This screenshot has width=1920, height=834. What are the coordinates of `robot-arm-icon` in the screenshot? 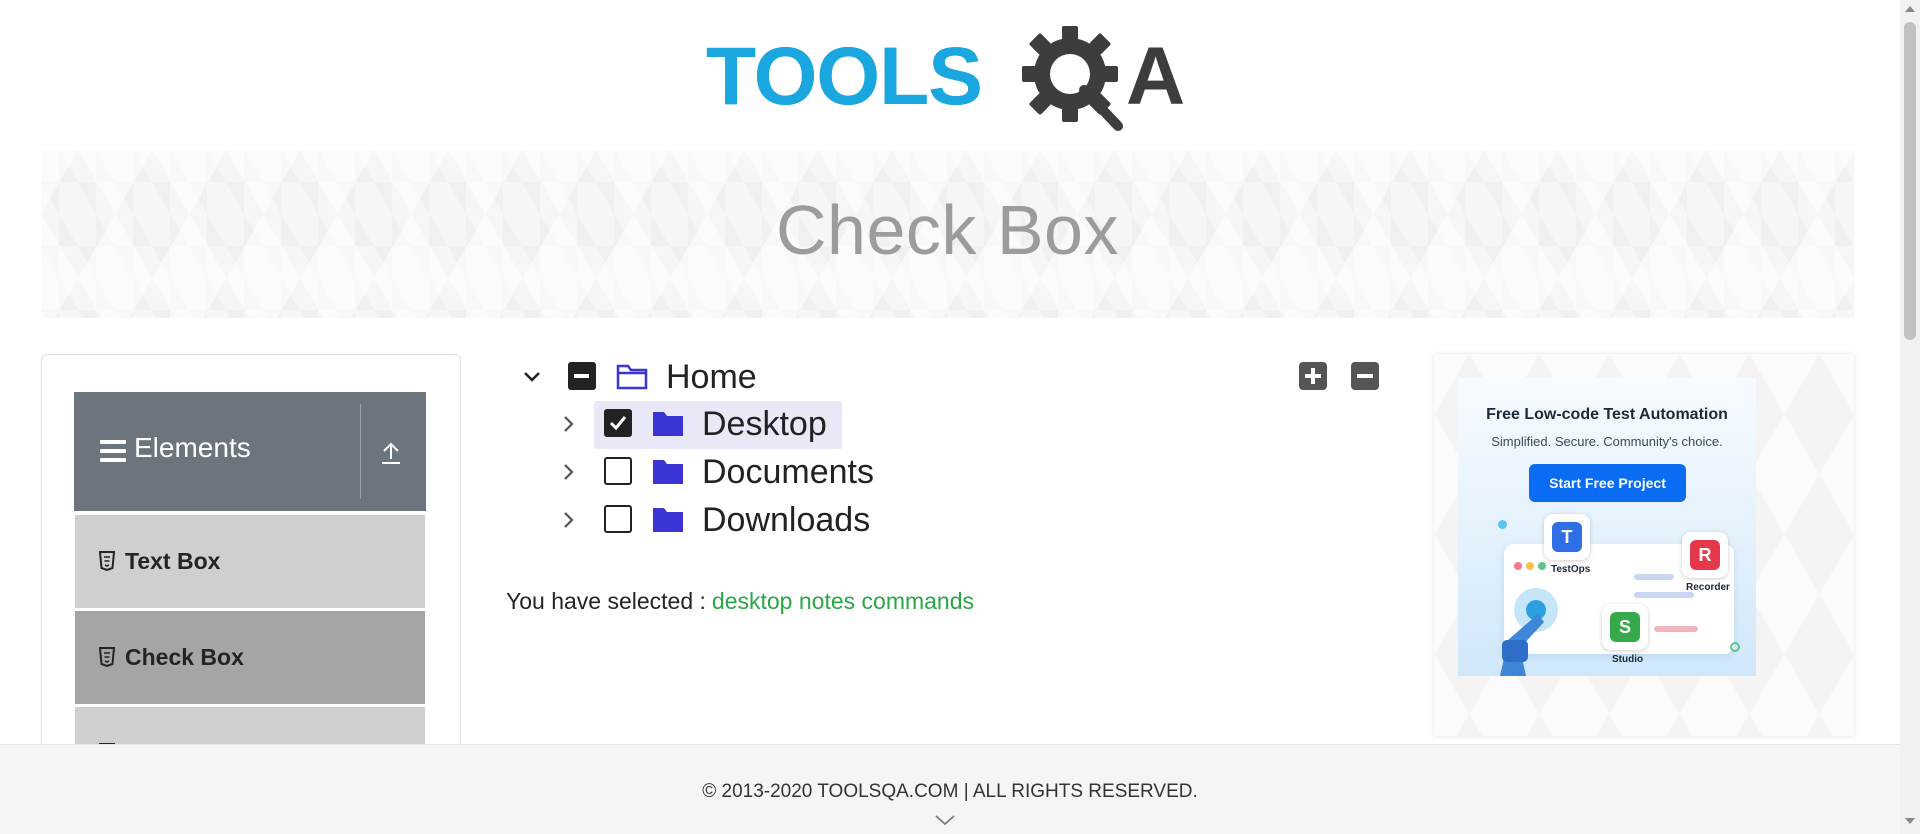 It's located at (1529, 632).